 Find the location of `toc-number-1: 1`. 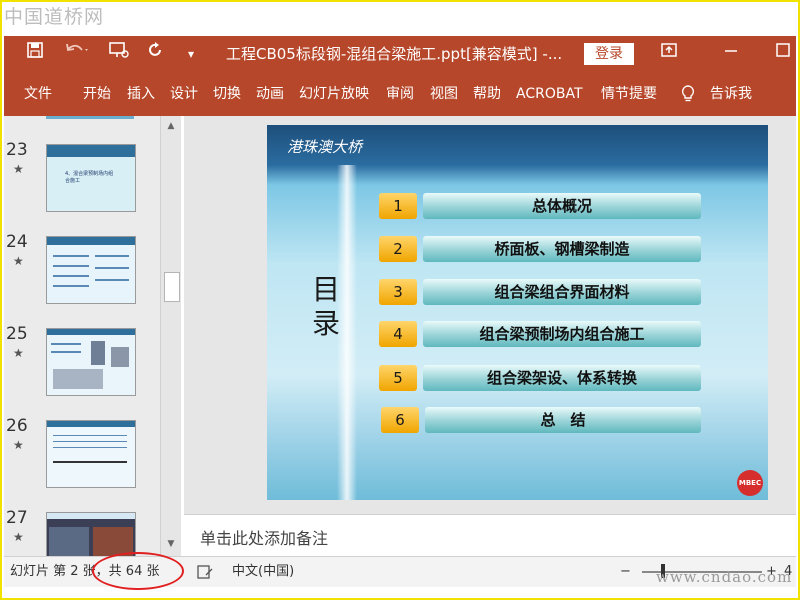

toc-number-1: 1 is located at coordinates (398, 206).